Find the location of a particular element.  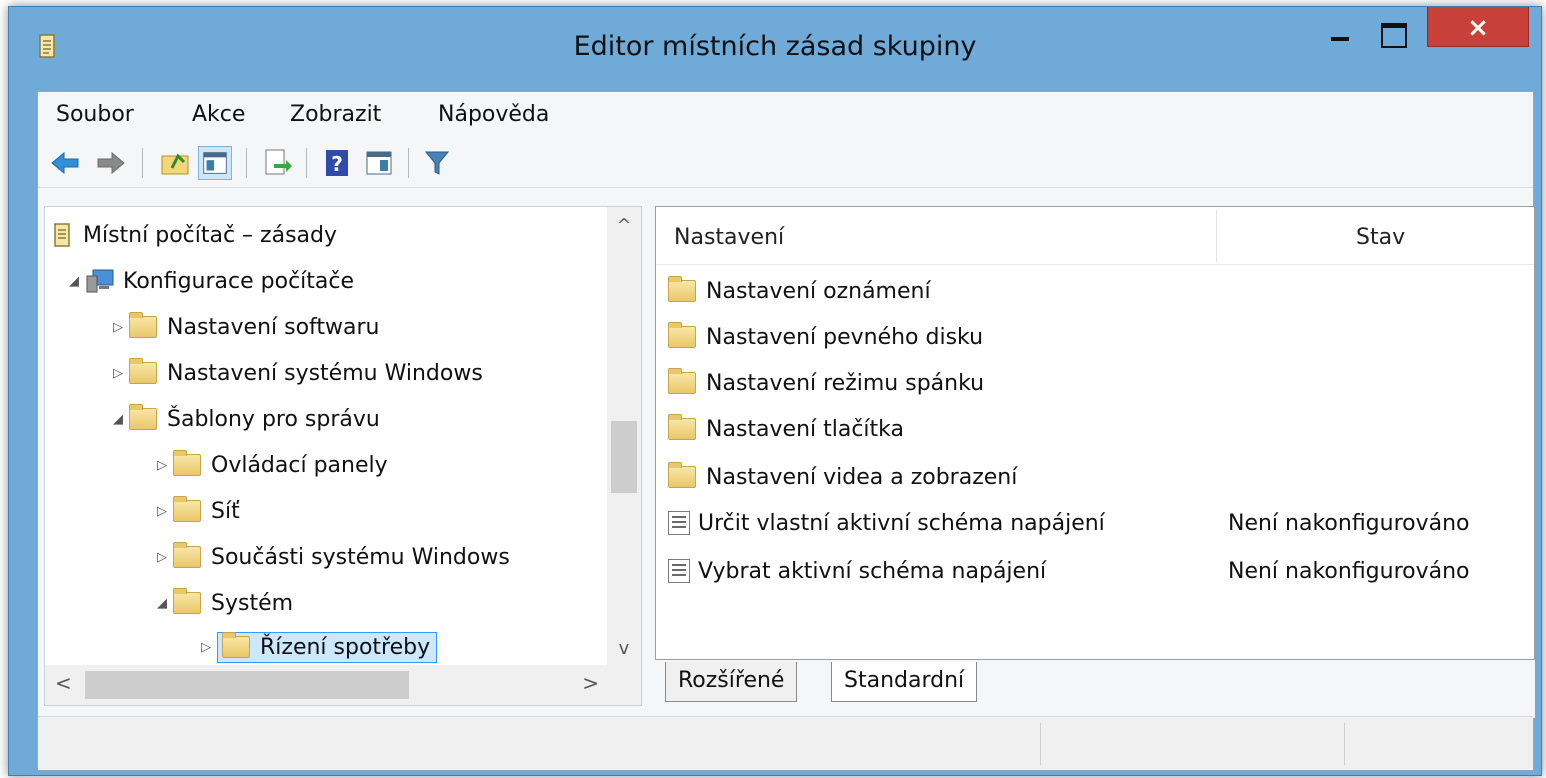

tree-root: Místní počítač – zásady is located at coordinates (194, 235).